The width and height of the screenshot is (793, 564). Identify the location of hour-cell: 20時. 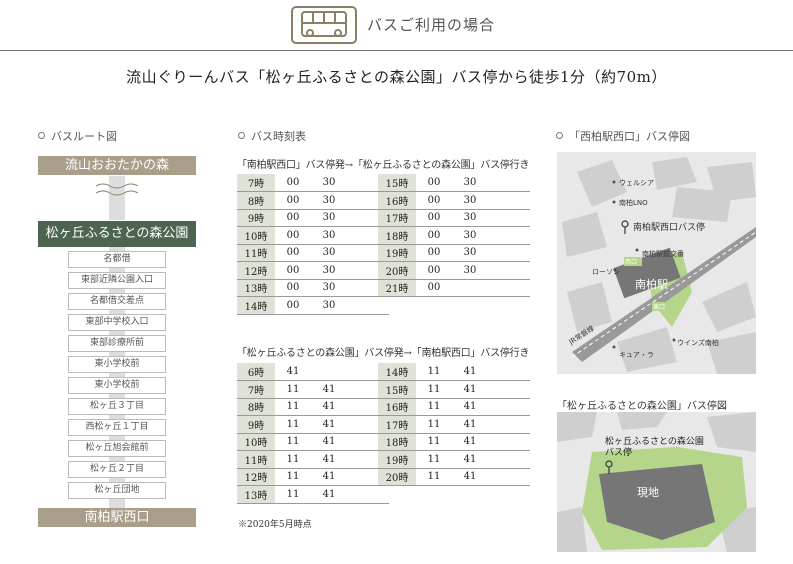
(397, 270).